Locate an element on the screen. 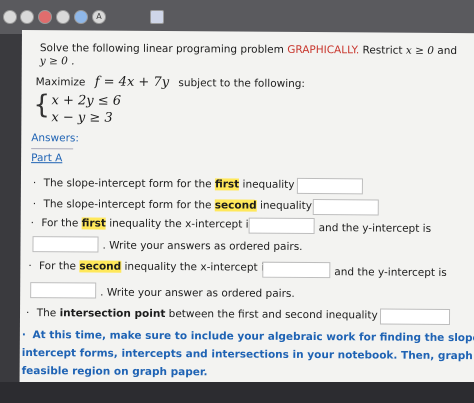 This screenshot has width=474, height=403. q3-x-intercept-input is located at coordinates (281, 226).